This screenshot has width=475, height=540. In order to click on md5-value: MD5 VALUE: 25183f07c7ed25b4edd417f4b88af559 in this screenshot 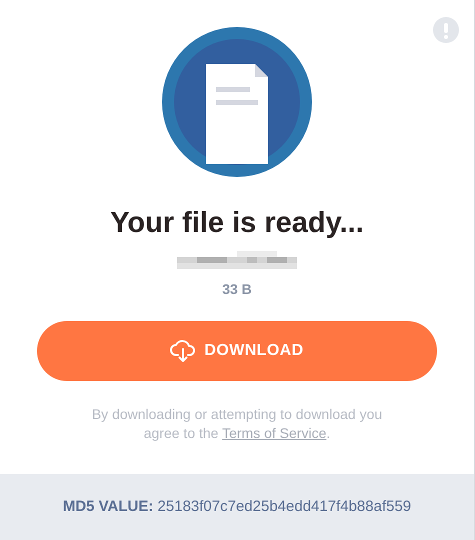, I will do `click(237, 506)`.